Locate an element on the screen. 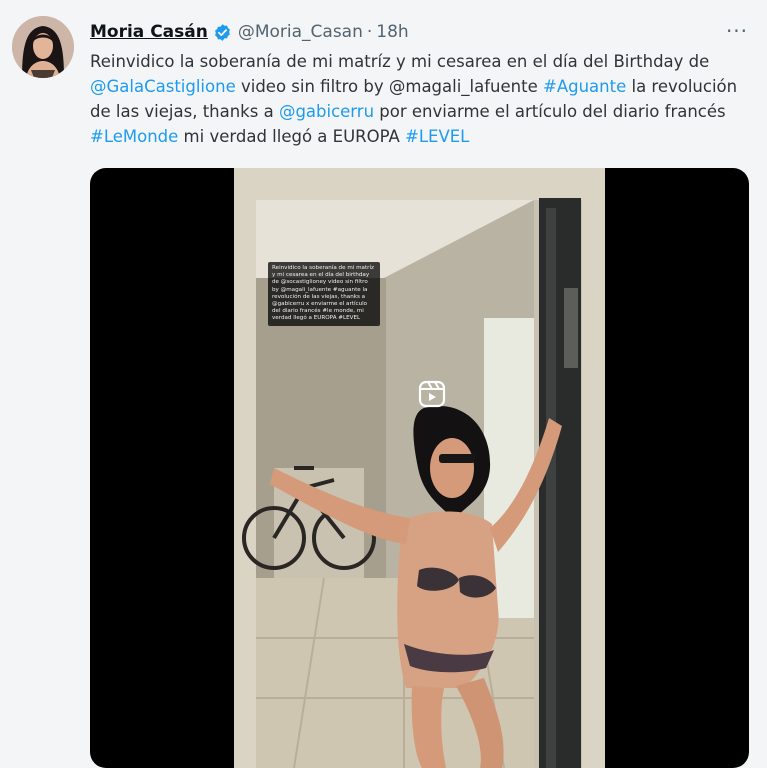 The width and height of the screenshot is (767, 768). author-avatar is located at coordinates (43, 47).